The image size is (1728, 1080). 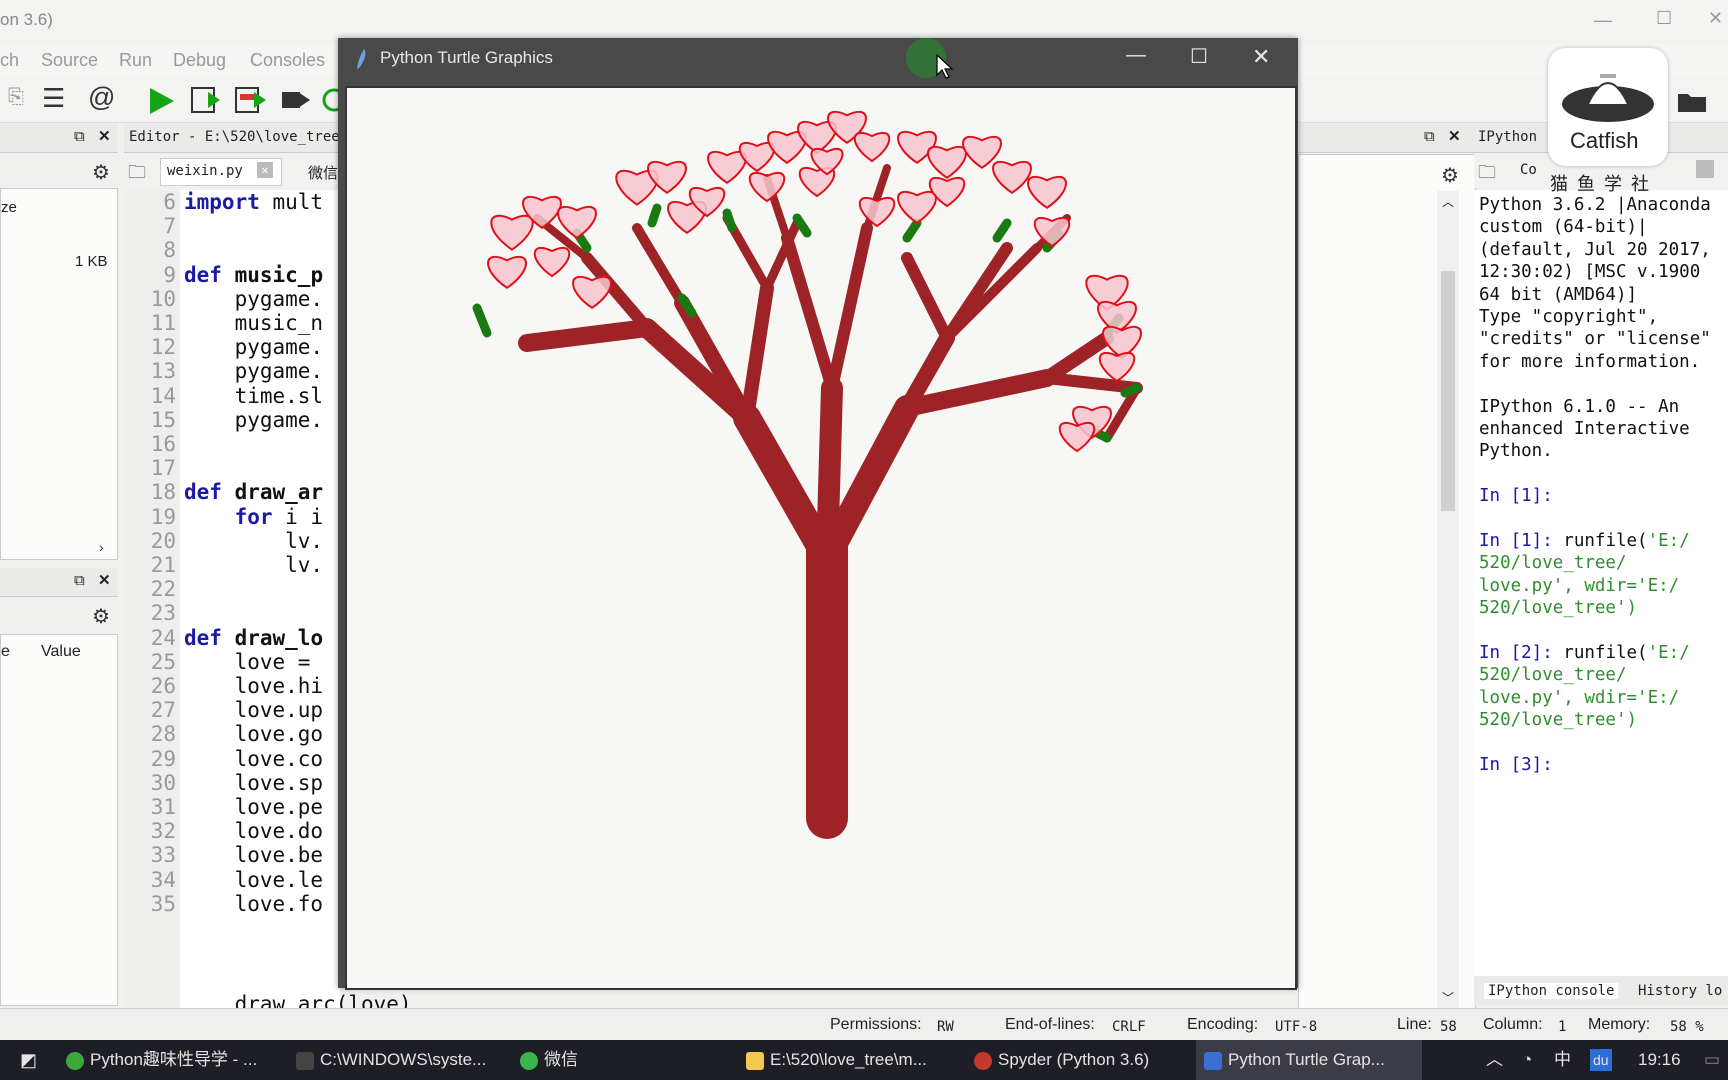 What do you see at coordinates (1448, 600) in the screenshot?
I see `editor-scrollbar: ︿ ﹀` at bounding box center [1448, 600].